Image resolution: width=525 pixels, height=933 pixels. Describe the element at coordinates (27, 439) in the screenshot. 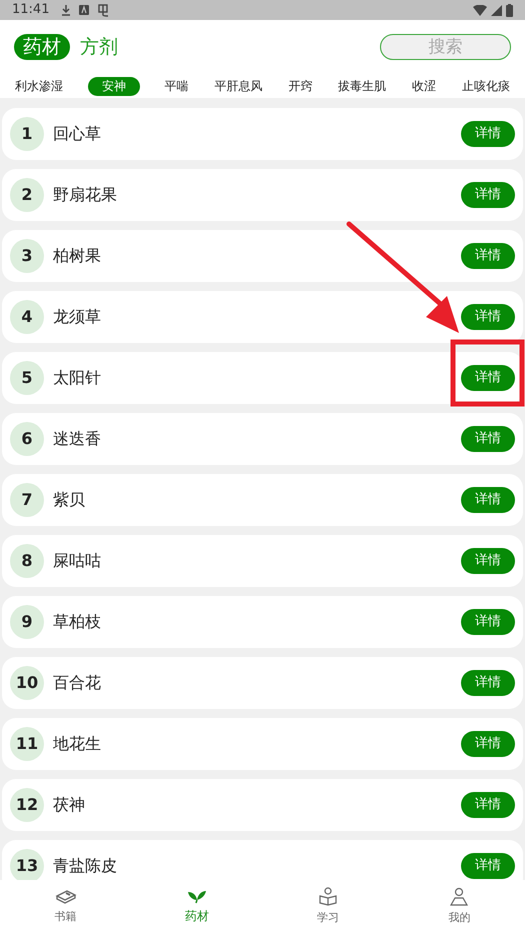

I see `item-number: 6` at that location.